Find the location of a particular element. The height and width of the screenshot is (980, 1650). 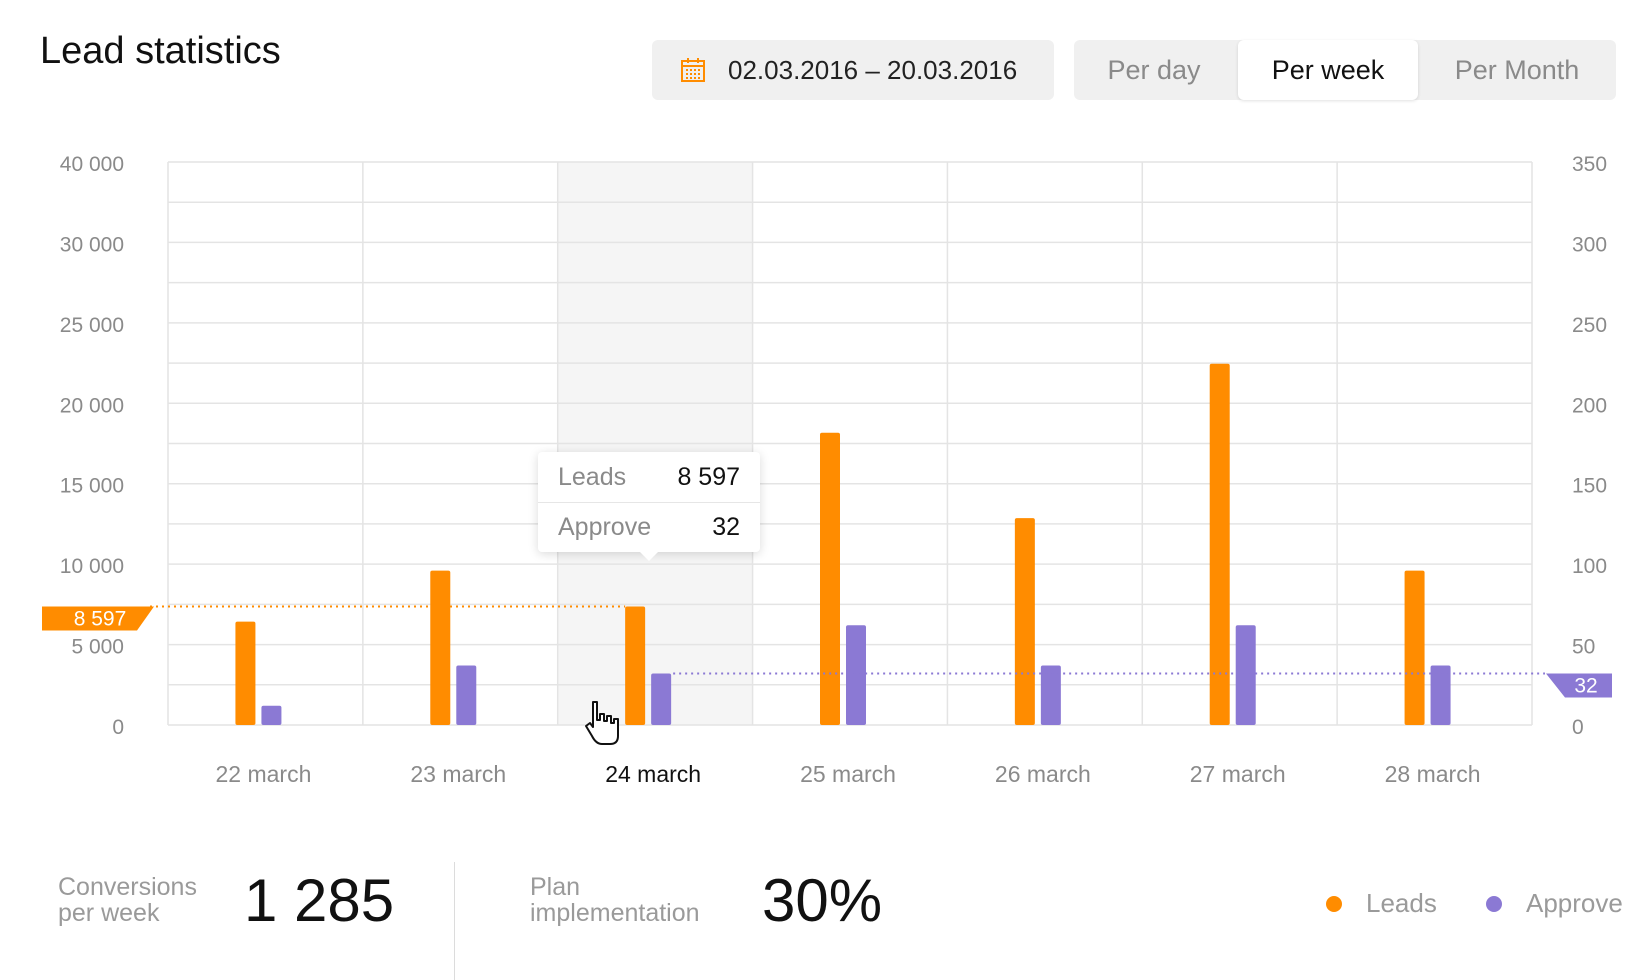

leads-marker-label: 8 597 is located at coordinates (100, 618).